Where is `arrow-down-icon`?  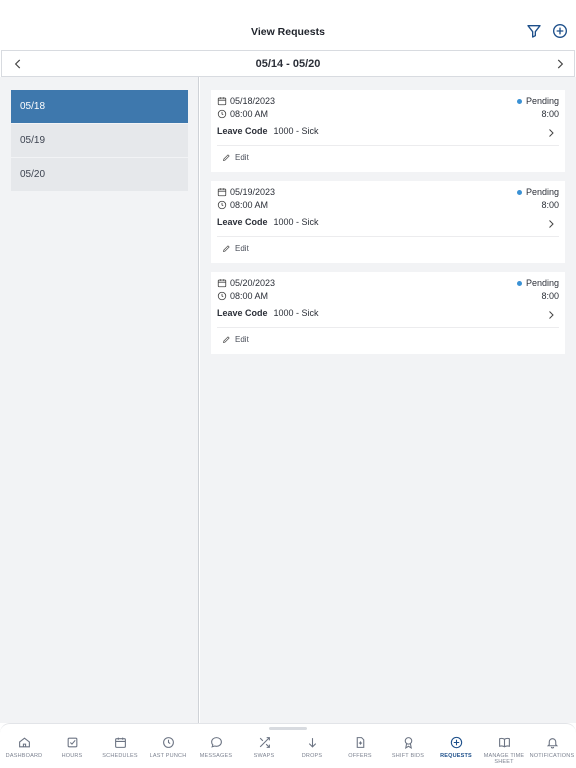 arrow-down-icon is located at coordinates (312, 743).